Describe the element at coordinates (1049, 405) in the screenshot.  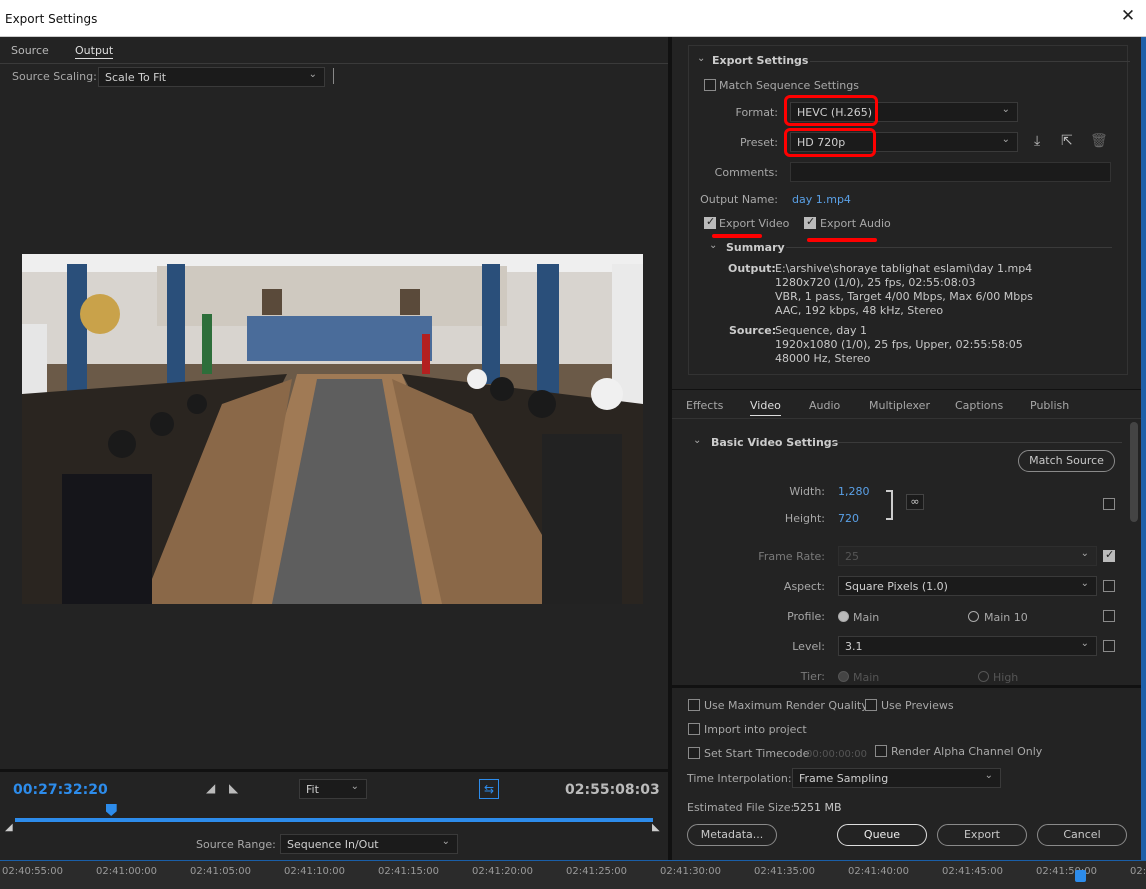
I see `tab-publish: Publish` at that location.